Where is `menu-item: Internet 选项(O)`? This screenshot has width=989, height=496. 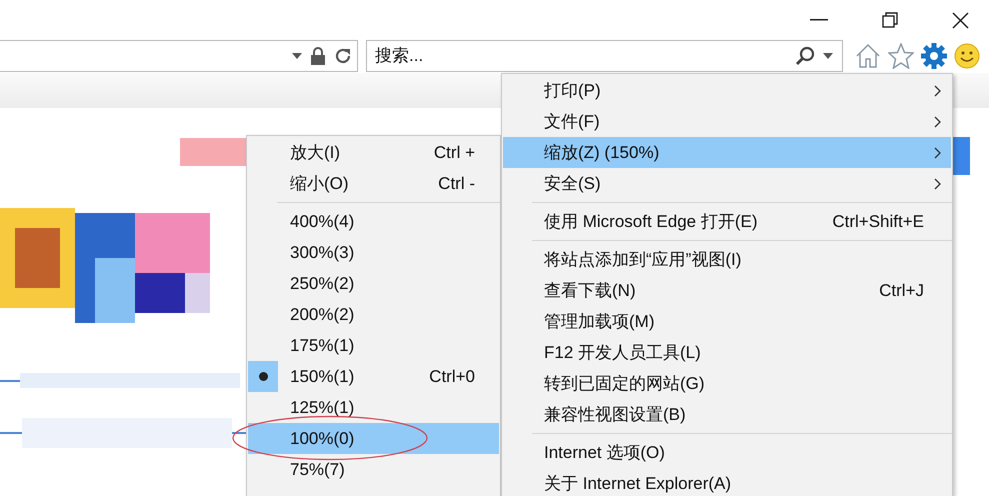 menu-item: Internet 选项(O) is located at coordinates (727, 452).